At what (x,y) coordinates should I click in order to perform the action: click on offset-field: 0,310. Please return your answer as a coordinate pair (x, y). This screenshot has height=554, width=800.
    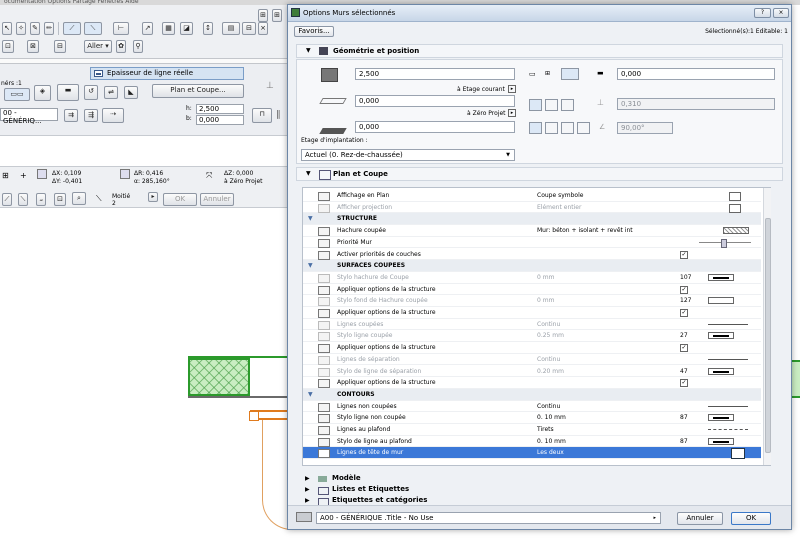
    Looking at the image, I should click on (696, 104).